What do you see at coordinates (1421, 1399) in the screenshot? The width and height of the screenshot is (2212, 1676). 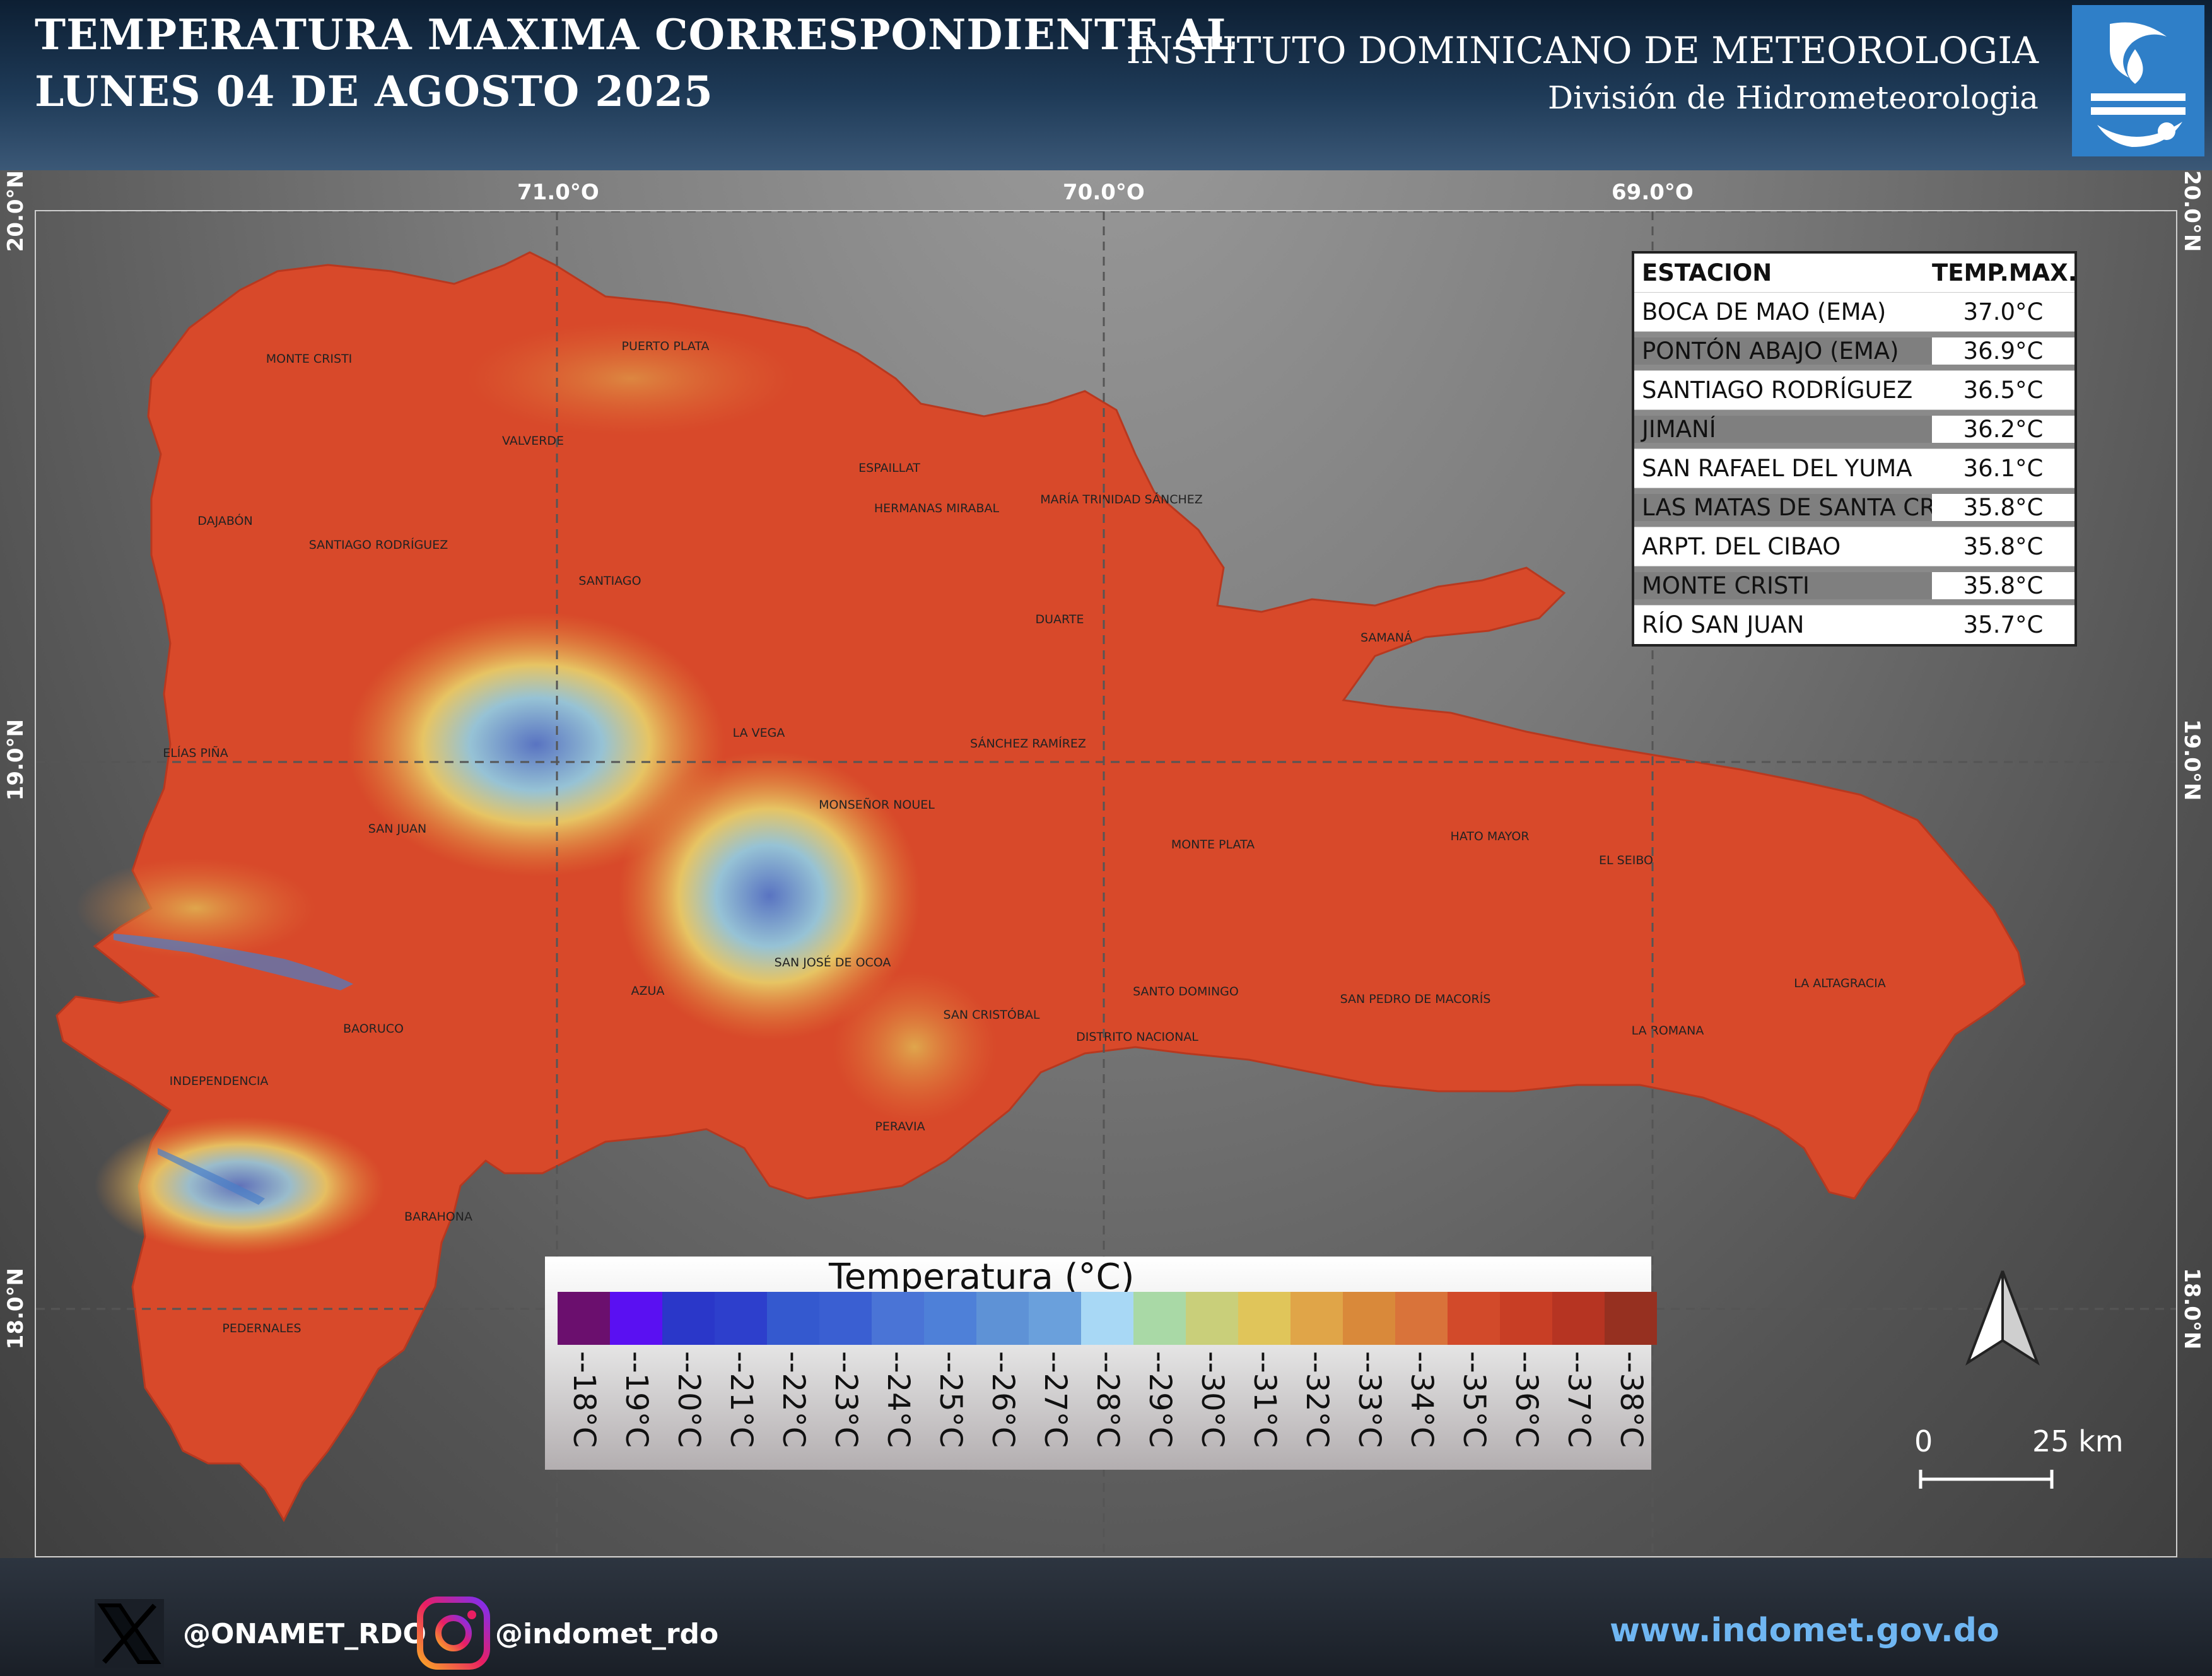 I see `legend-label: --34°C` at bounding box center [1421, 1399].